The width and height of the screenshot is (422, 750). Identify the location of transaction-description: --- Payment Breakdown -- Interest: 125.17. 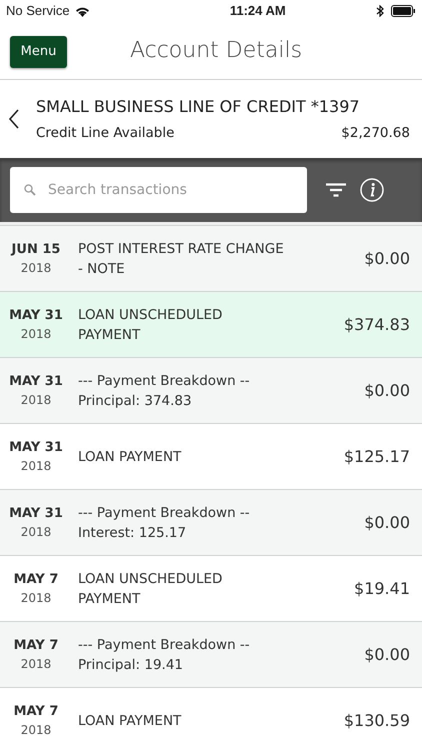
(164, 523).